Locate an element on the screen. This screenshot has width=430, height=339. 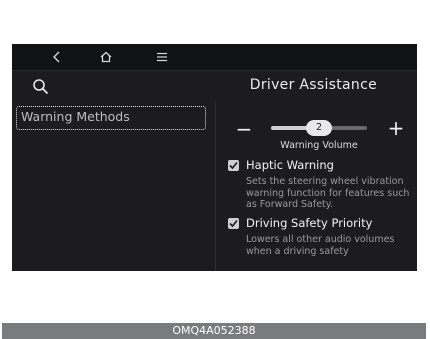
menu-item-label: Warning Methods is located at coordinates (75, 116).